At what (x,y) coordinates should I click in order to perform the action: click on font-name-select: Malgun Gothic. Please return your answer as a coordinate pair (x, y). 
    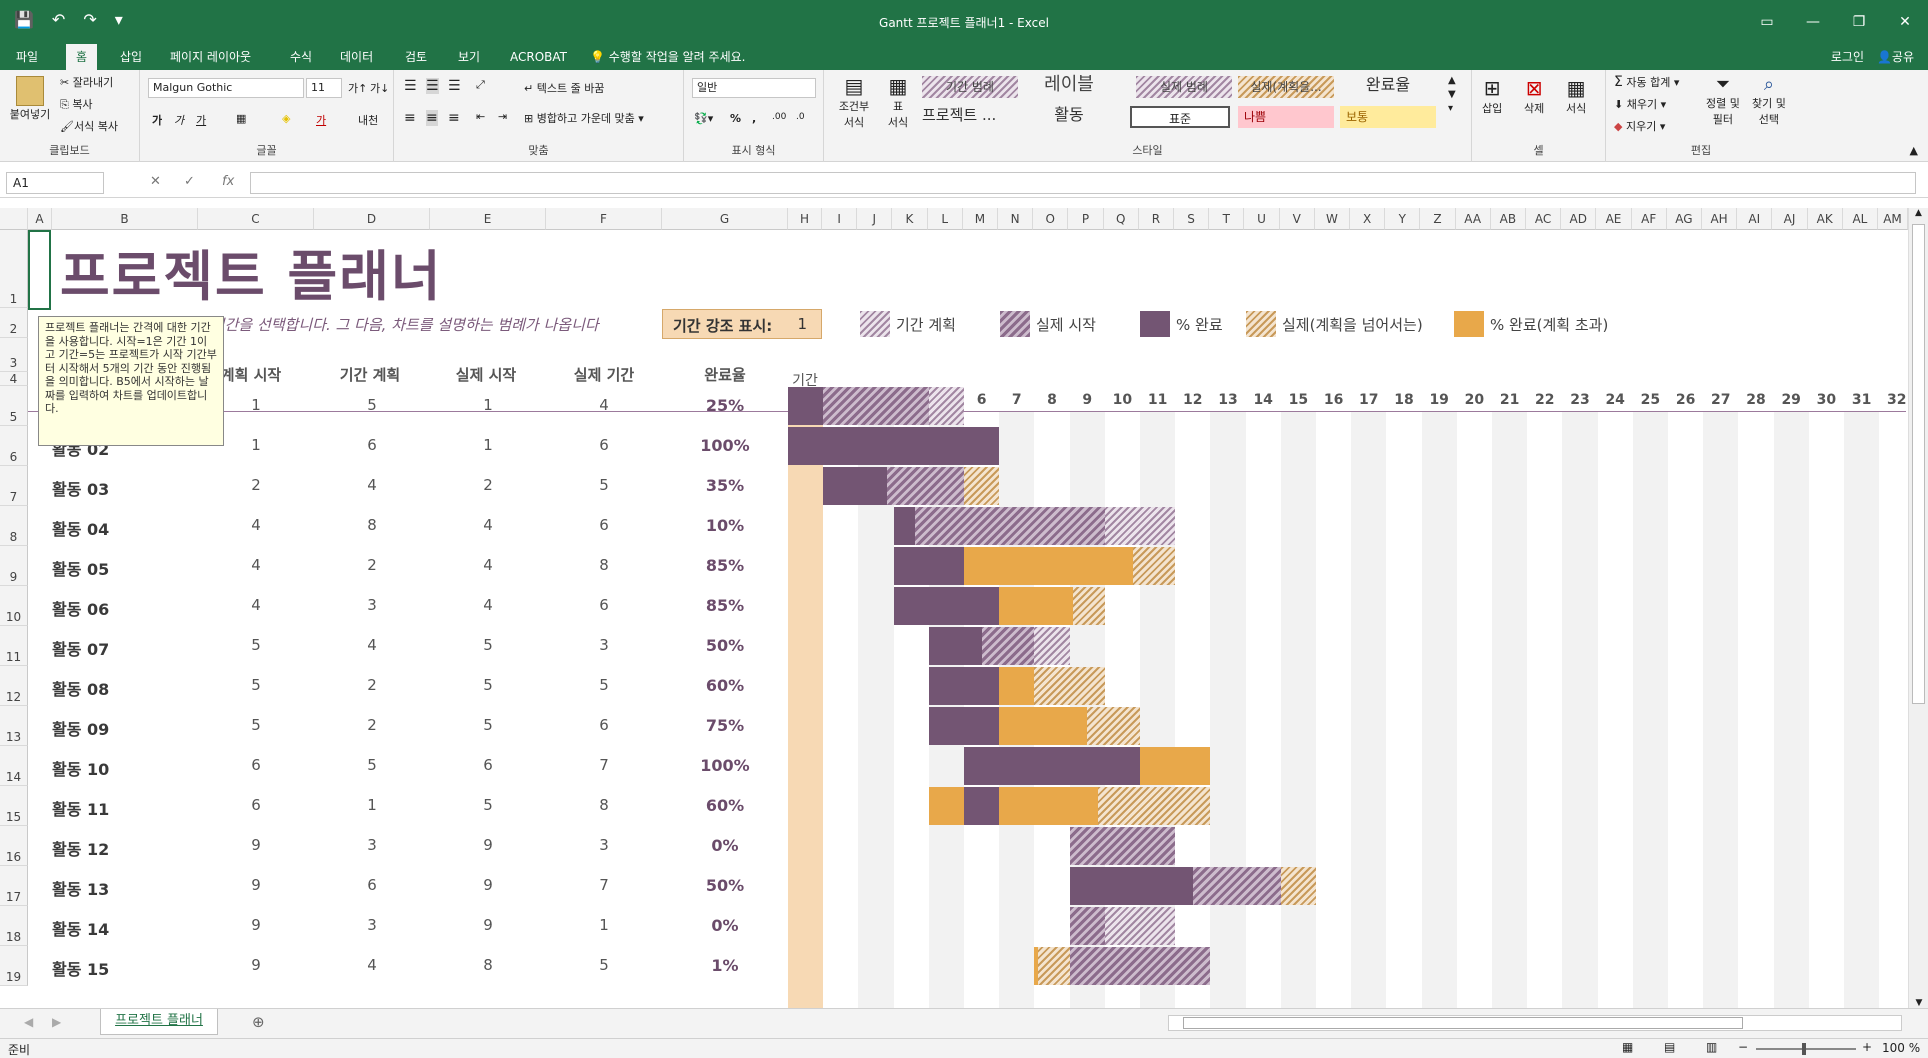
    Looking at the image, I should click on (226, 88).